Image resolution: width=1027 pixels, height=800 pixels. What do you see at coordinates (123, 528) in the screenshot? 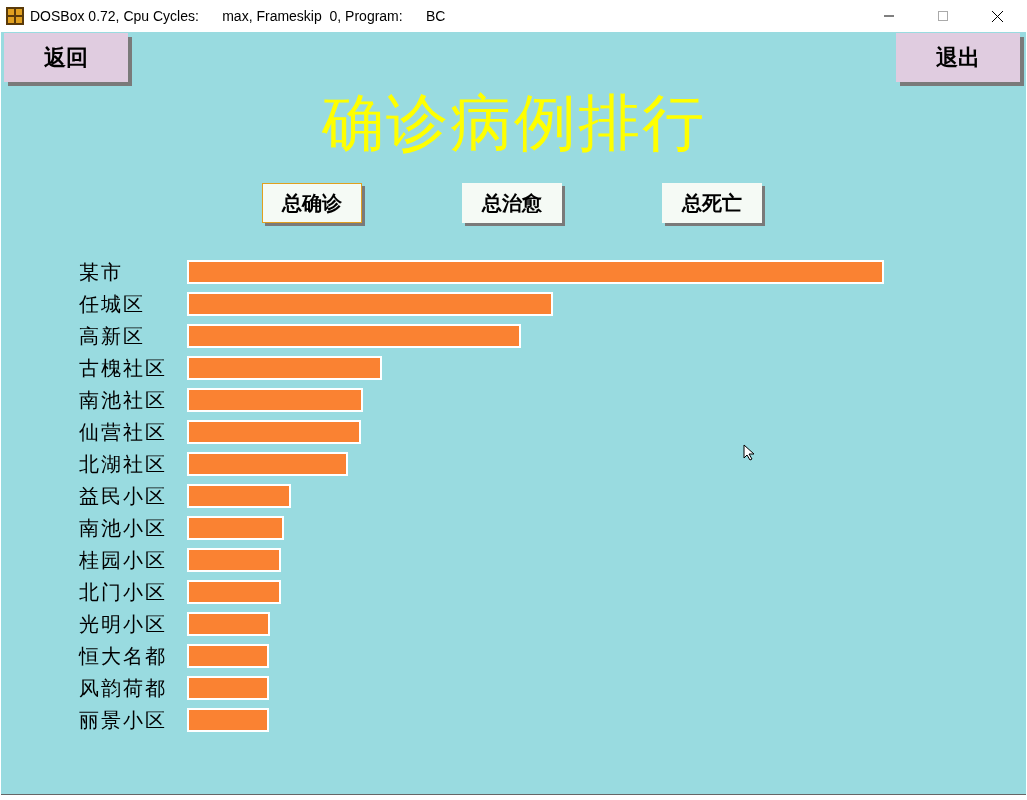
I see `area-label: 南池小区` at bounding box center [123, 528].